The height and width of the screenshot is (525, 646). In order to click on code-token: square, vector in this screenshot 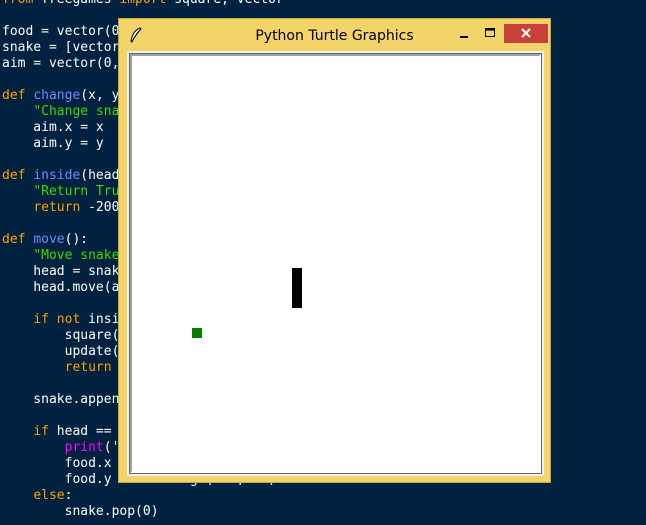, I will do `click(225, 3)`.